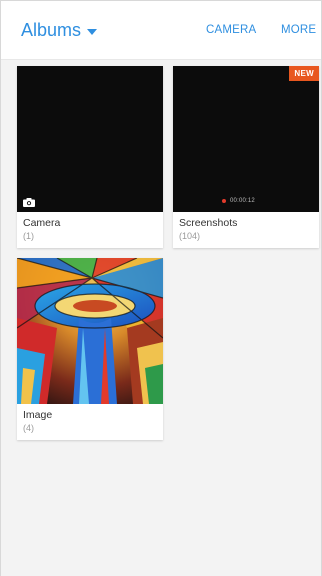 The width and height of the screenshot is (322, 576). Describe the element at coordinates (208, 223) in the screenshot. I see `album-name: Screenshots` at that location.